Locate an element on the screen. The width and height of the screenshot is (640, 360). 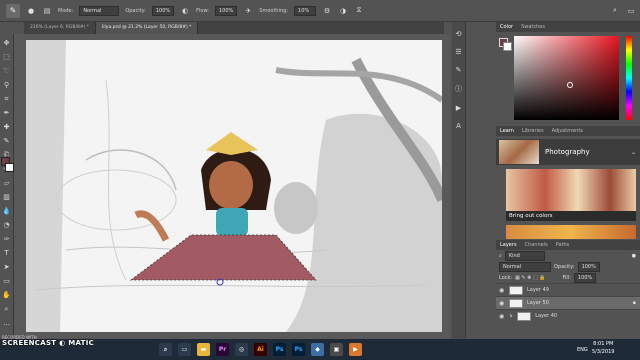
symmetry-icon: ⧖ is located at coordinates (359, 11).